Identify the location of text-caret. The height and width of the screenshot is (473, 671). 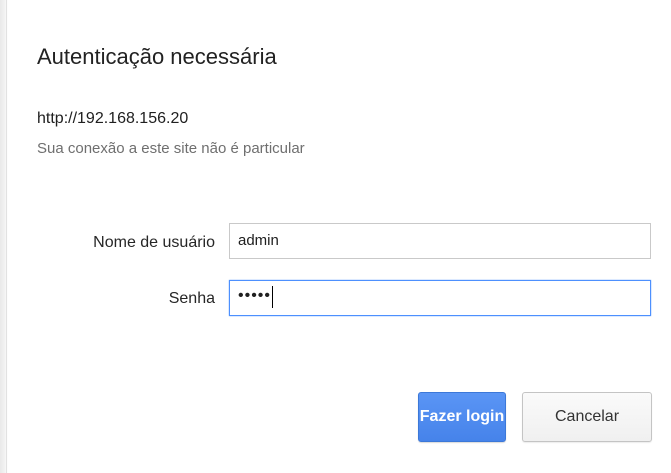
(273, 297).